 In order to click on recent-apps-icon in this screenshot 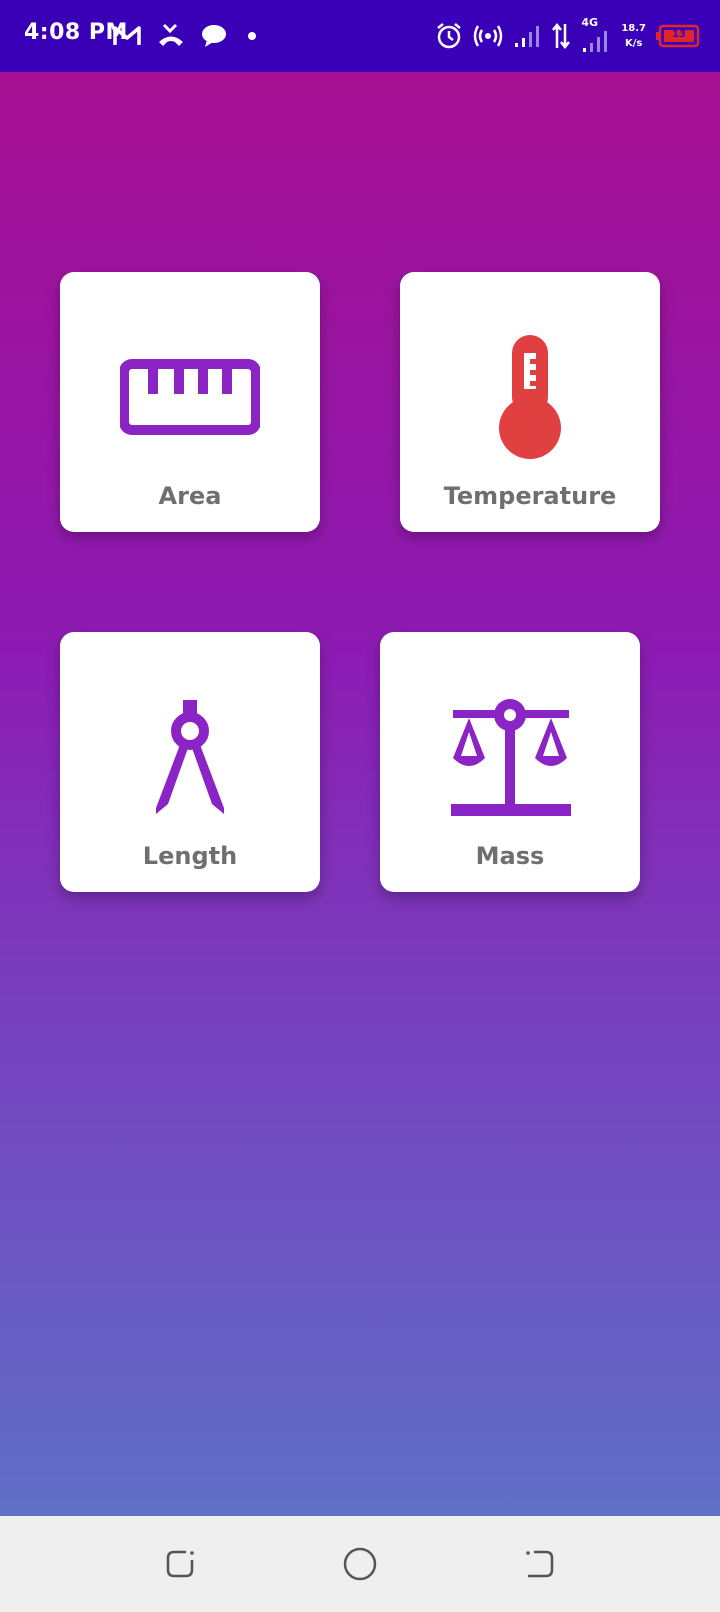, I will do `click(180, 1564)`.